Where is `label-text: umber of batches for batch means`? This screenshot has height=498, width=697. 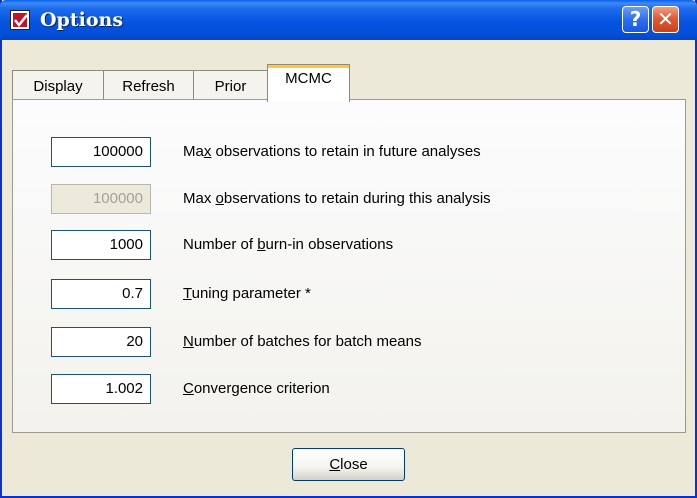 label-text: umber of batches for batch means is located at coordinates (307, 341).